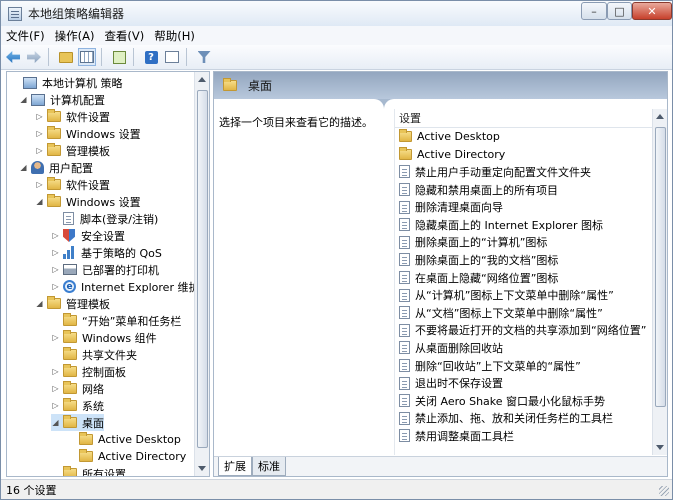  Describe the element at coordinates (94, 354) in the screenshot. I see `tree-node: 共享文件夹` at that location.